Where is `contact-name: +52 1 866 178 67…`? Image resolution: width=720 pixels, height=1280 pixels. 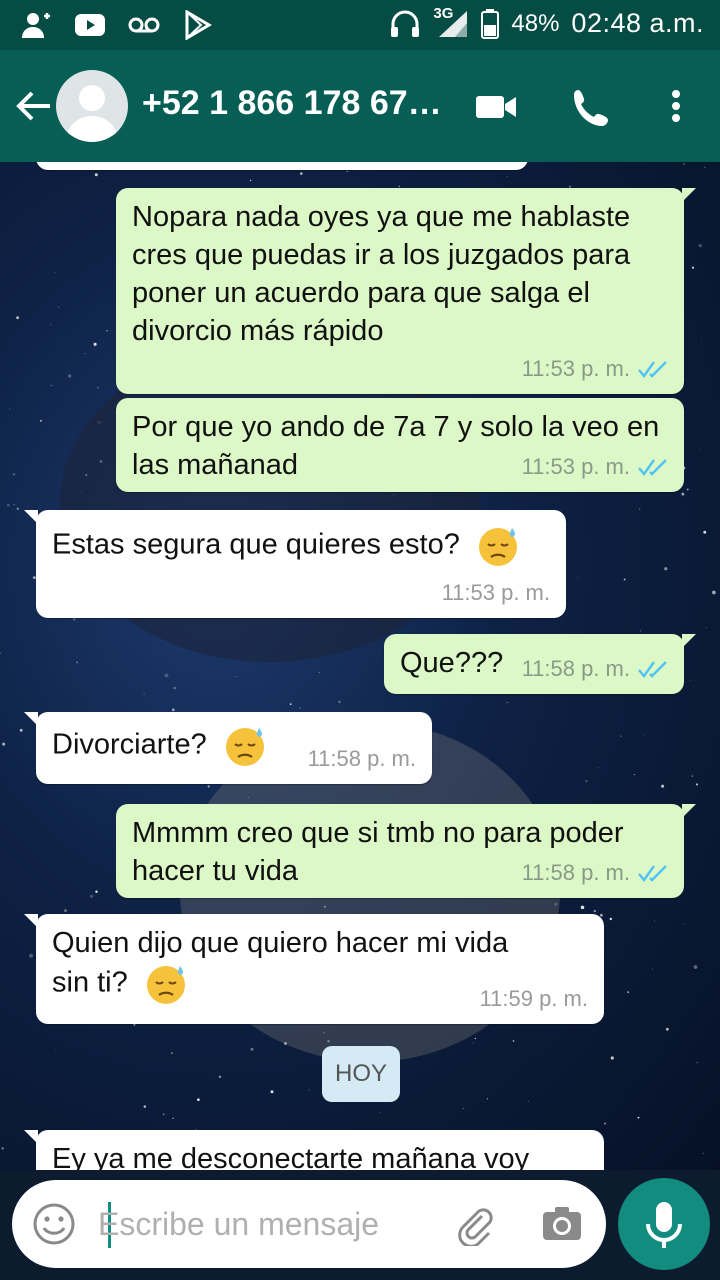 contact-name: +52 1 866 178 67… is located at coordinates (297, 103).